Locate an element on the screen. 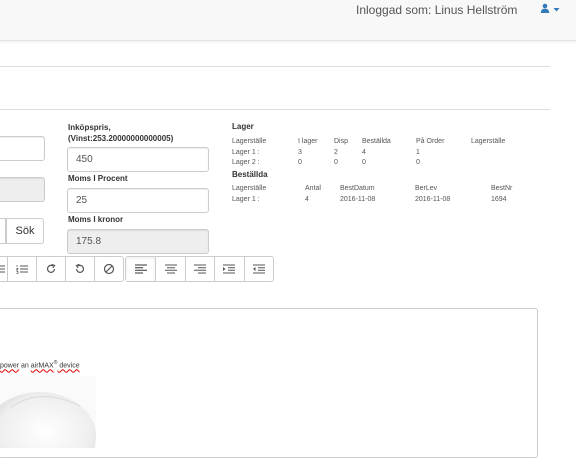 The width and height of the screenshot is (576, 458). caret-down-icon is located at coordinates (556, 10).